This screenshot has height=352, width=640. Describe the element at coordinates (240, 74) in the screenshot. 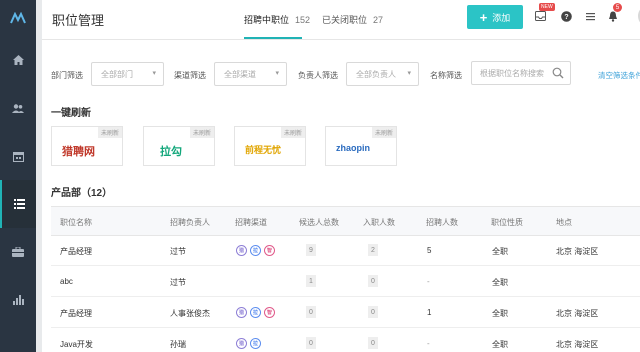

I see `channel-filter-value: 全部渠道` at that location.